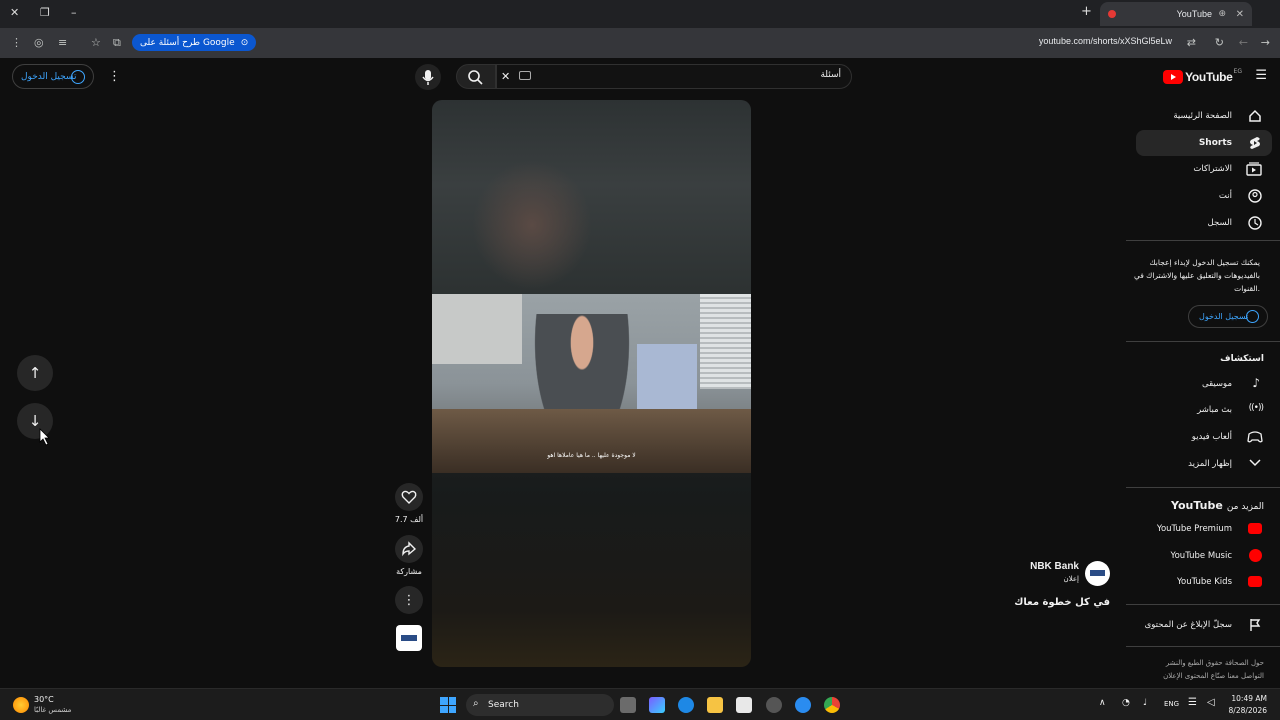  I want to click on sidebar-item-history: السجل, so click(1204, 223).